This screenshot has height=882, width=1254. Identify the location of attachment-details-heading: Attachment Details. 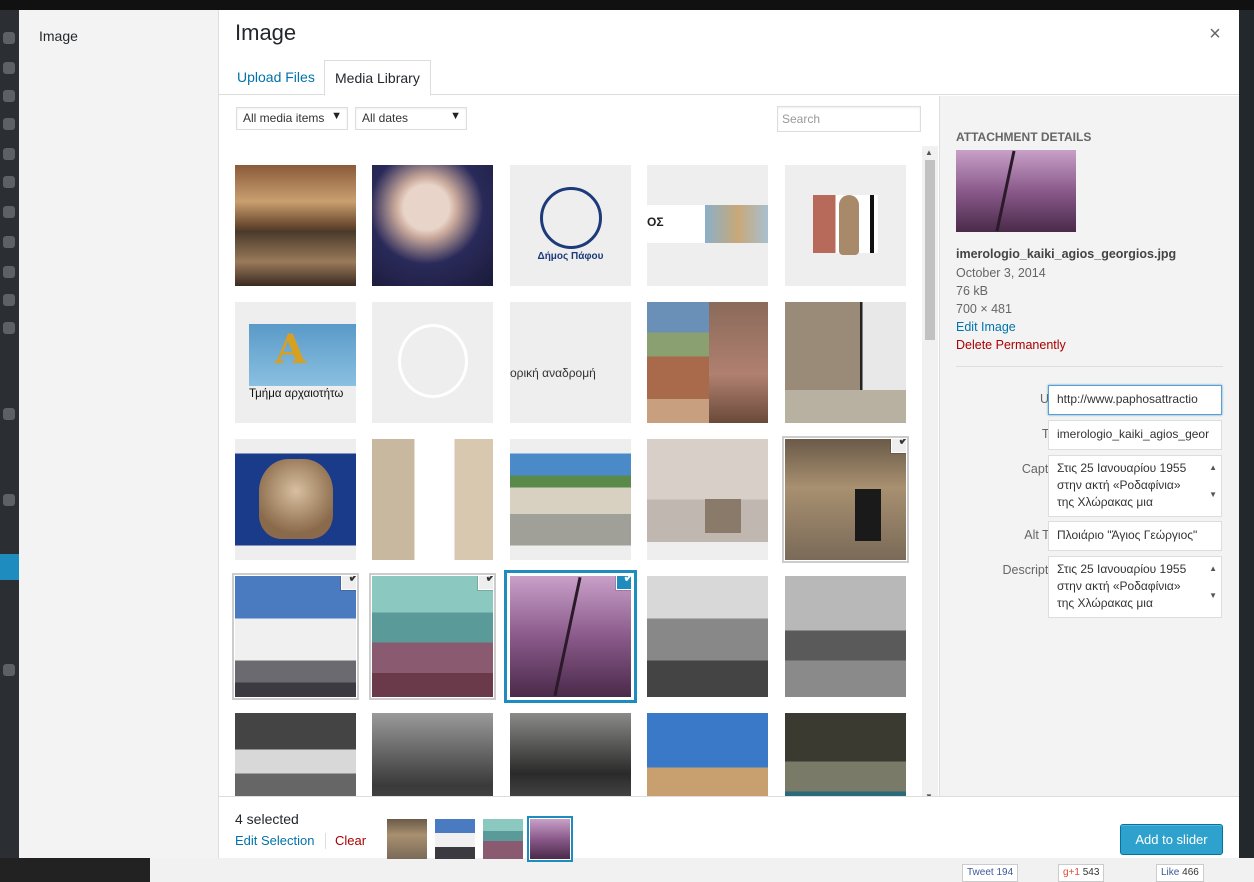
(1024, 137).